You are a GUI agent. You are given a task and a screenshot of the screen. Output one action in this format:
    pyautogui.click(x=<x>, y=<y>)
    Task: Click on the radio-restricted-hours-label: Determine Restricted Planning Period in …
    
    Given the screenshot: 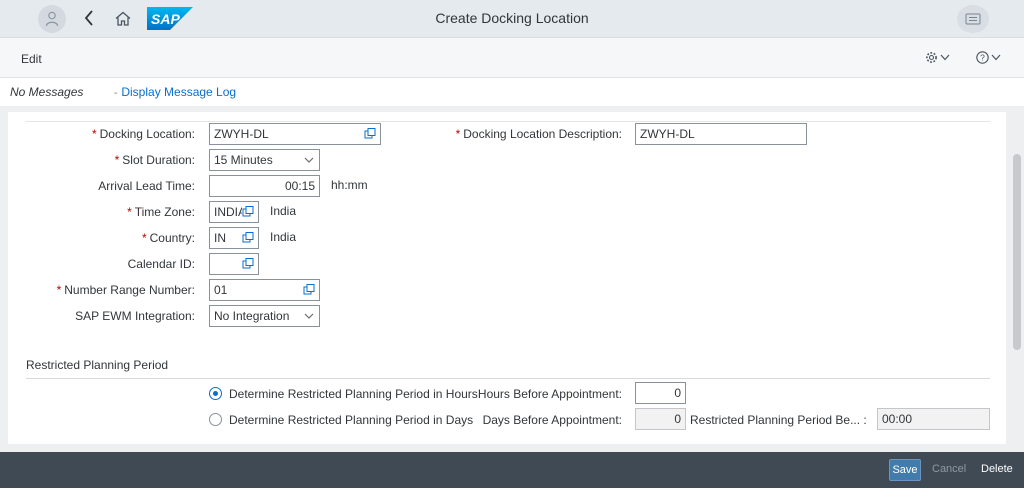 What is the action you would take?
    pyautogui.click(x=353, y=394)
    